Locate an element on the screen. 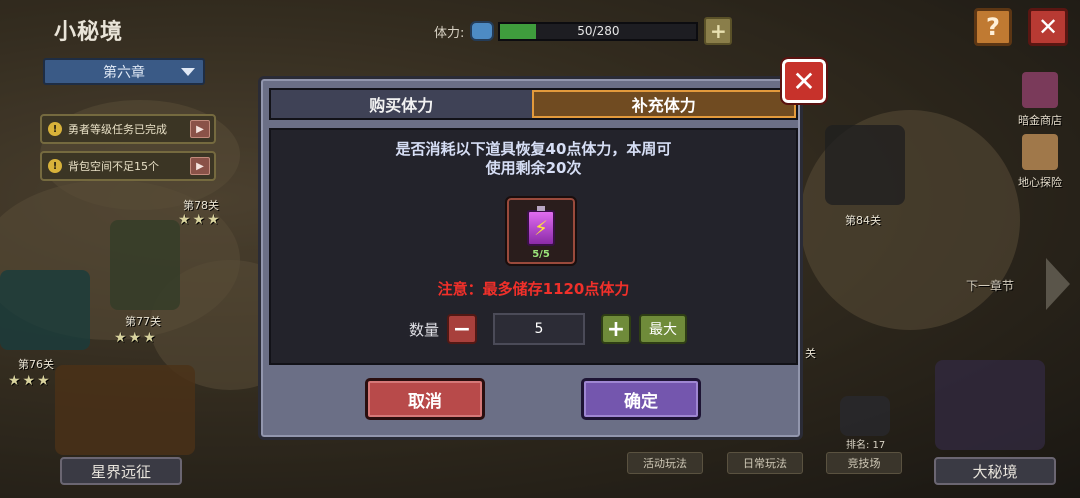 This screenshot has height=498, width=1080. notice-text: 勇者等级任务已完成 is located at coordinates (117, 129).